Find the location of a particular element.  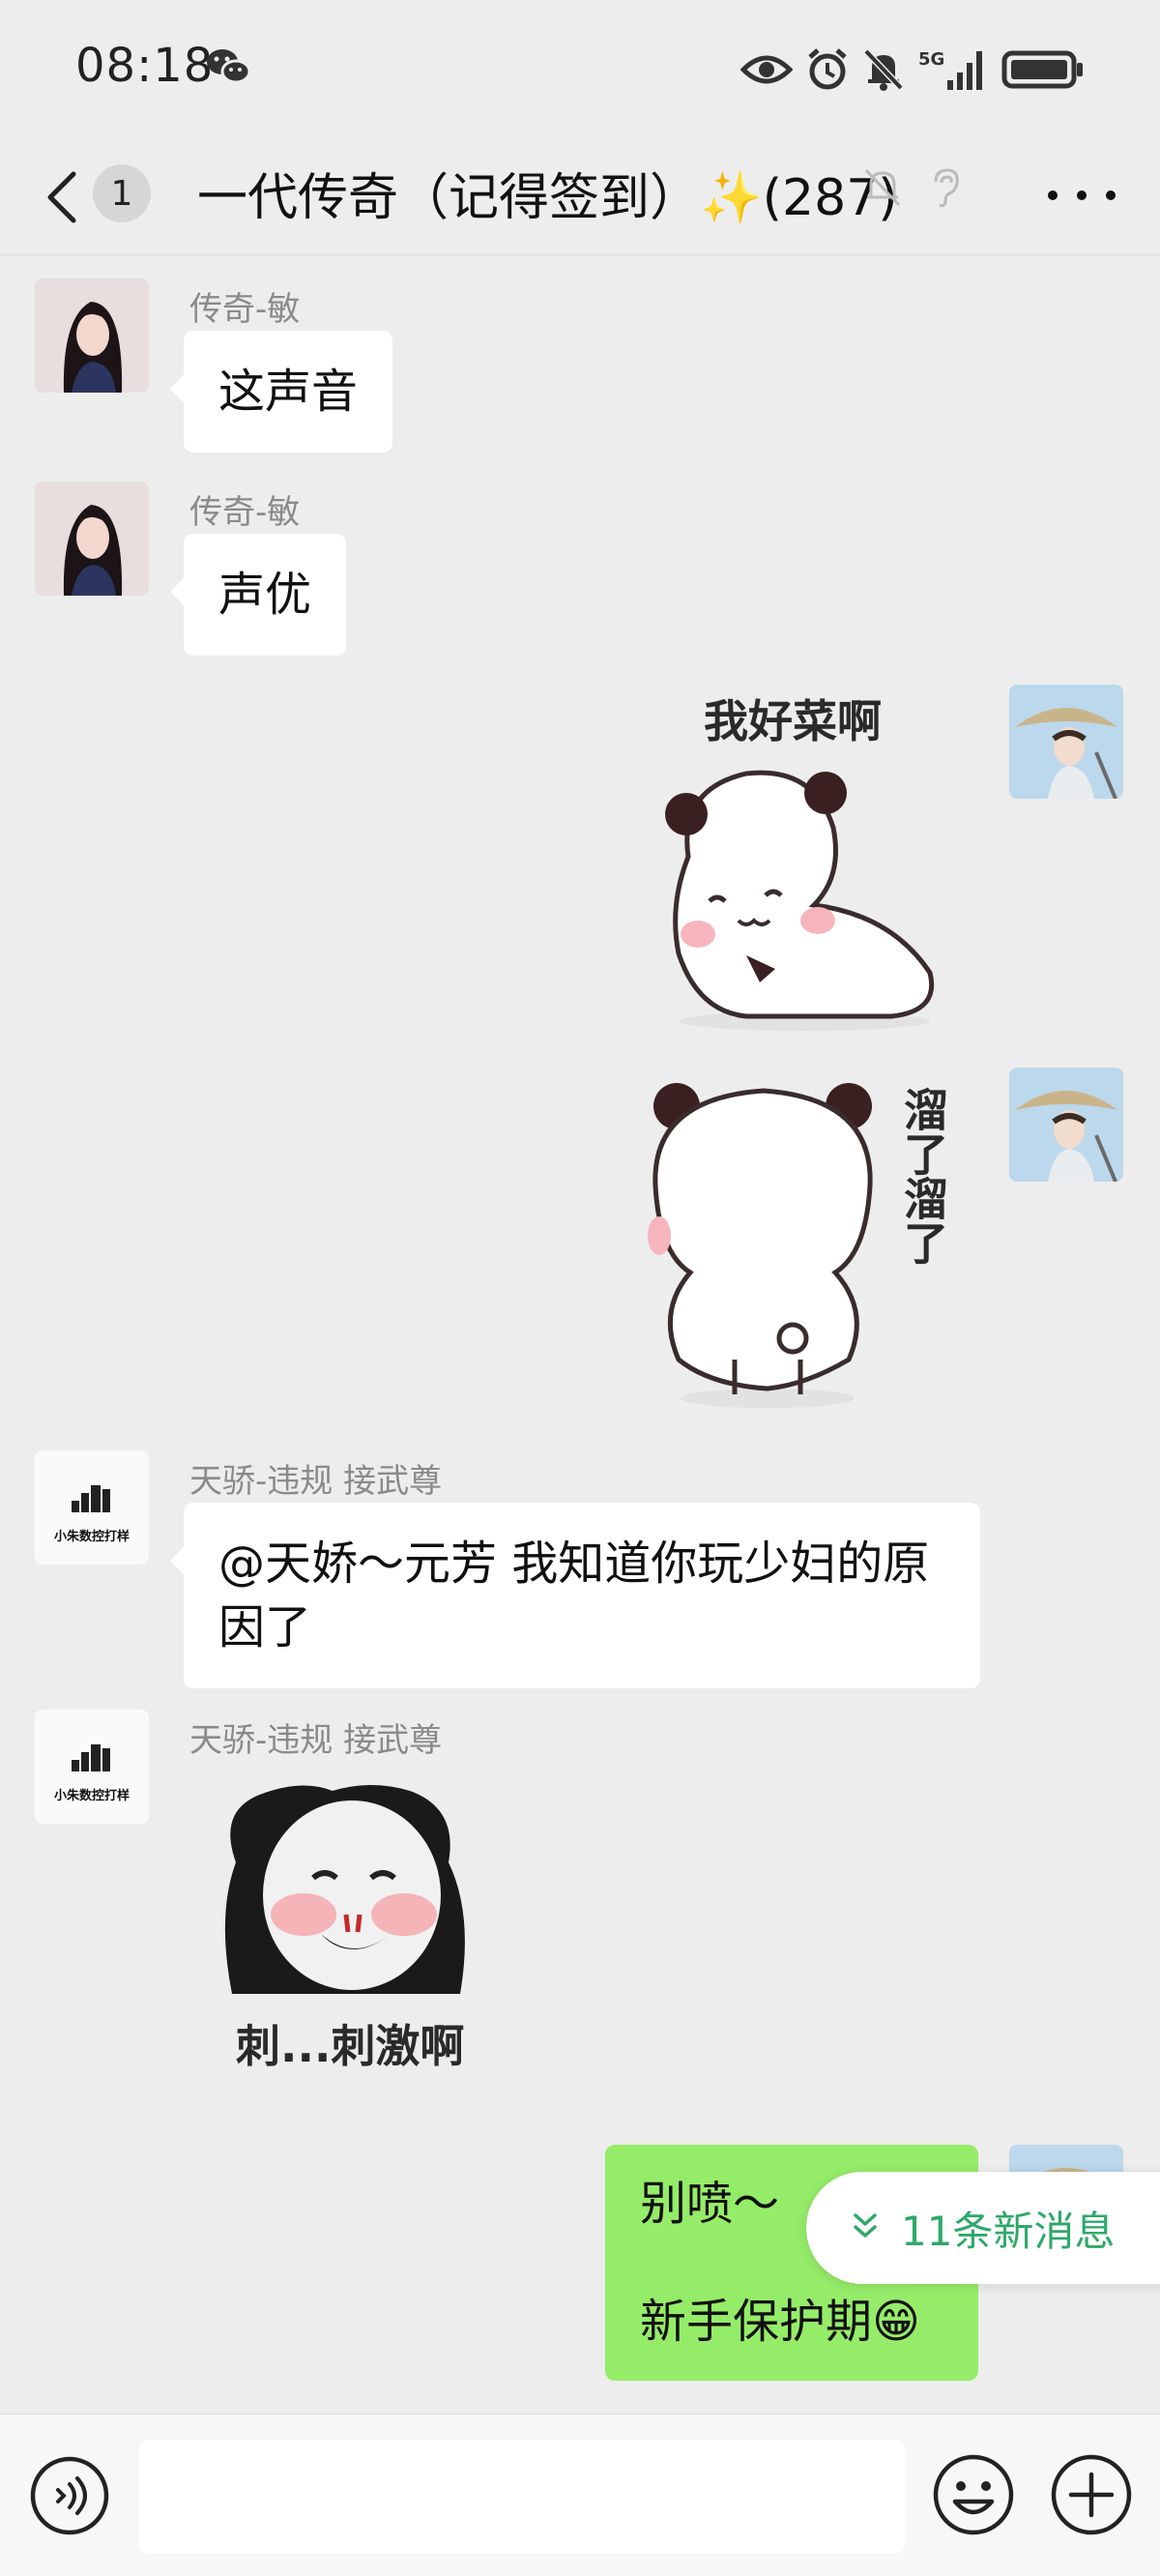

back-icon is located at coordinates (62, 197).